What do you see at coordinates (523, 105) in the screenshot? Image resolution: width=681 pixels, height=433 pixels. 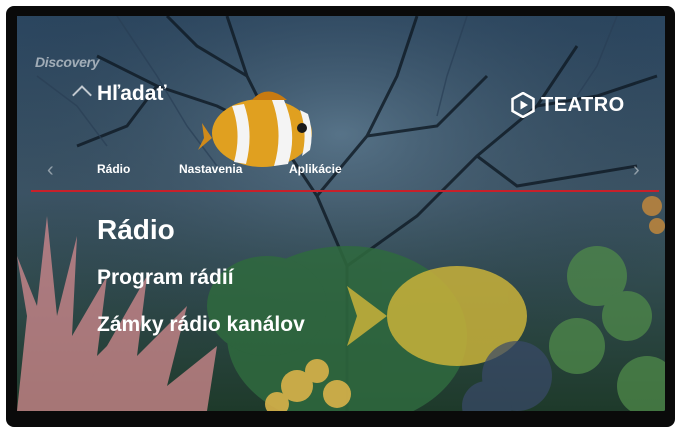 I see `play-hexagon-icon` at bounding box center [523, 105].